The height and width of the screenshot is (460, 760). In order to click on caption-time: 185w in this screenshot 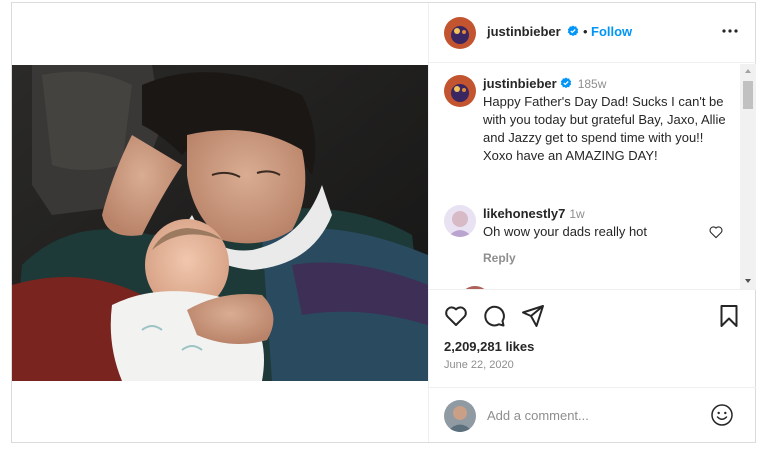, I will do `click(592, 84)`.